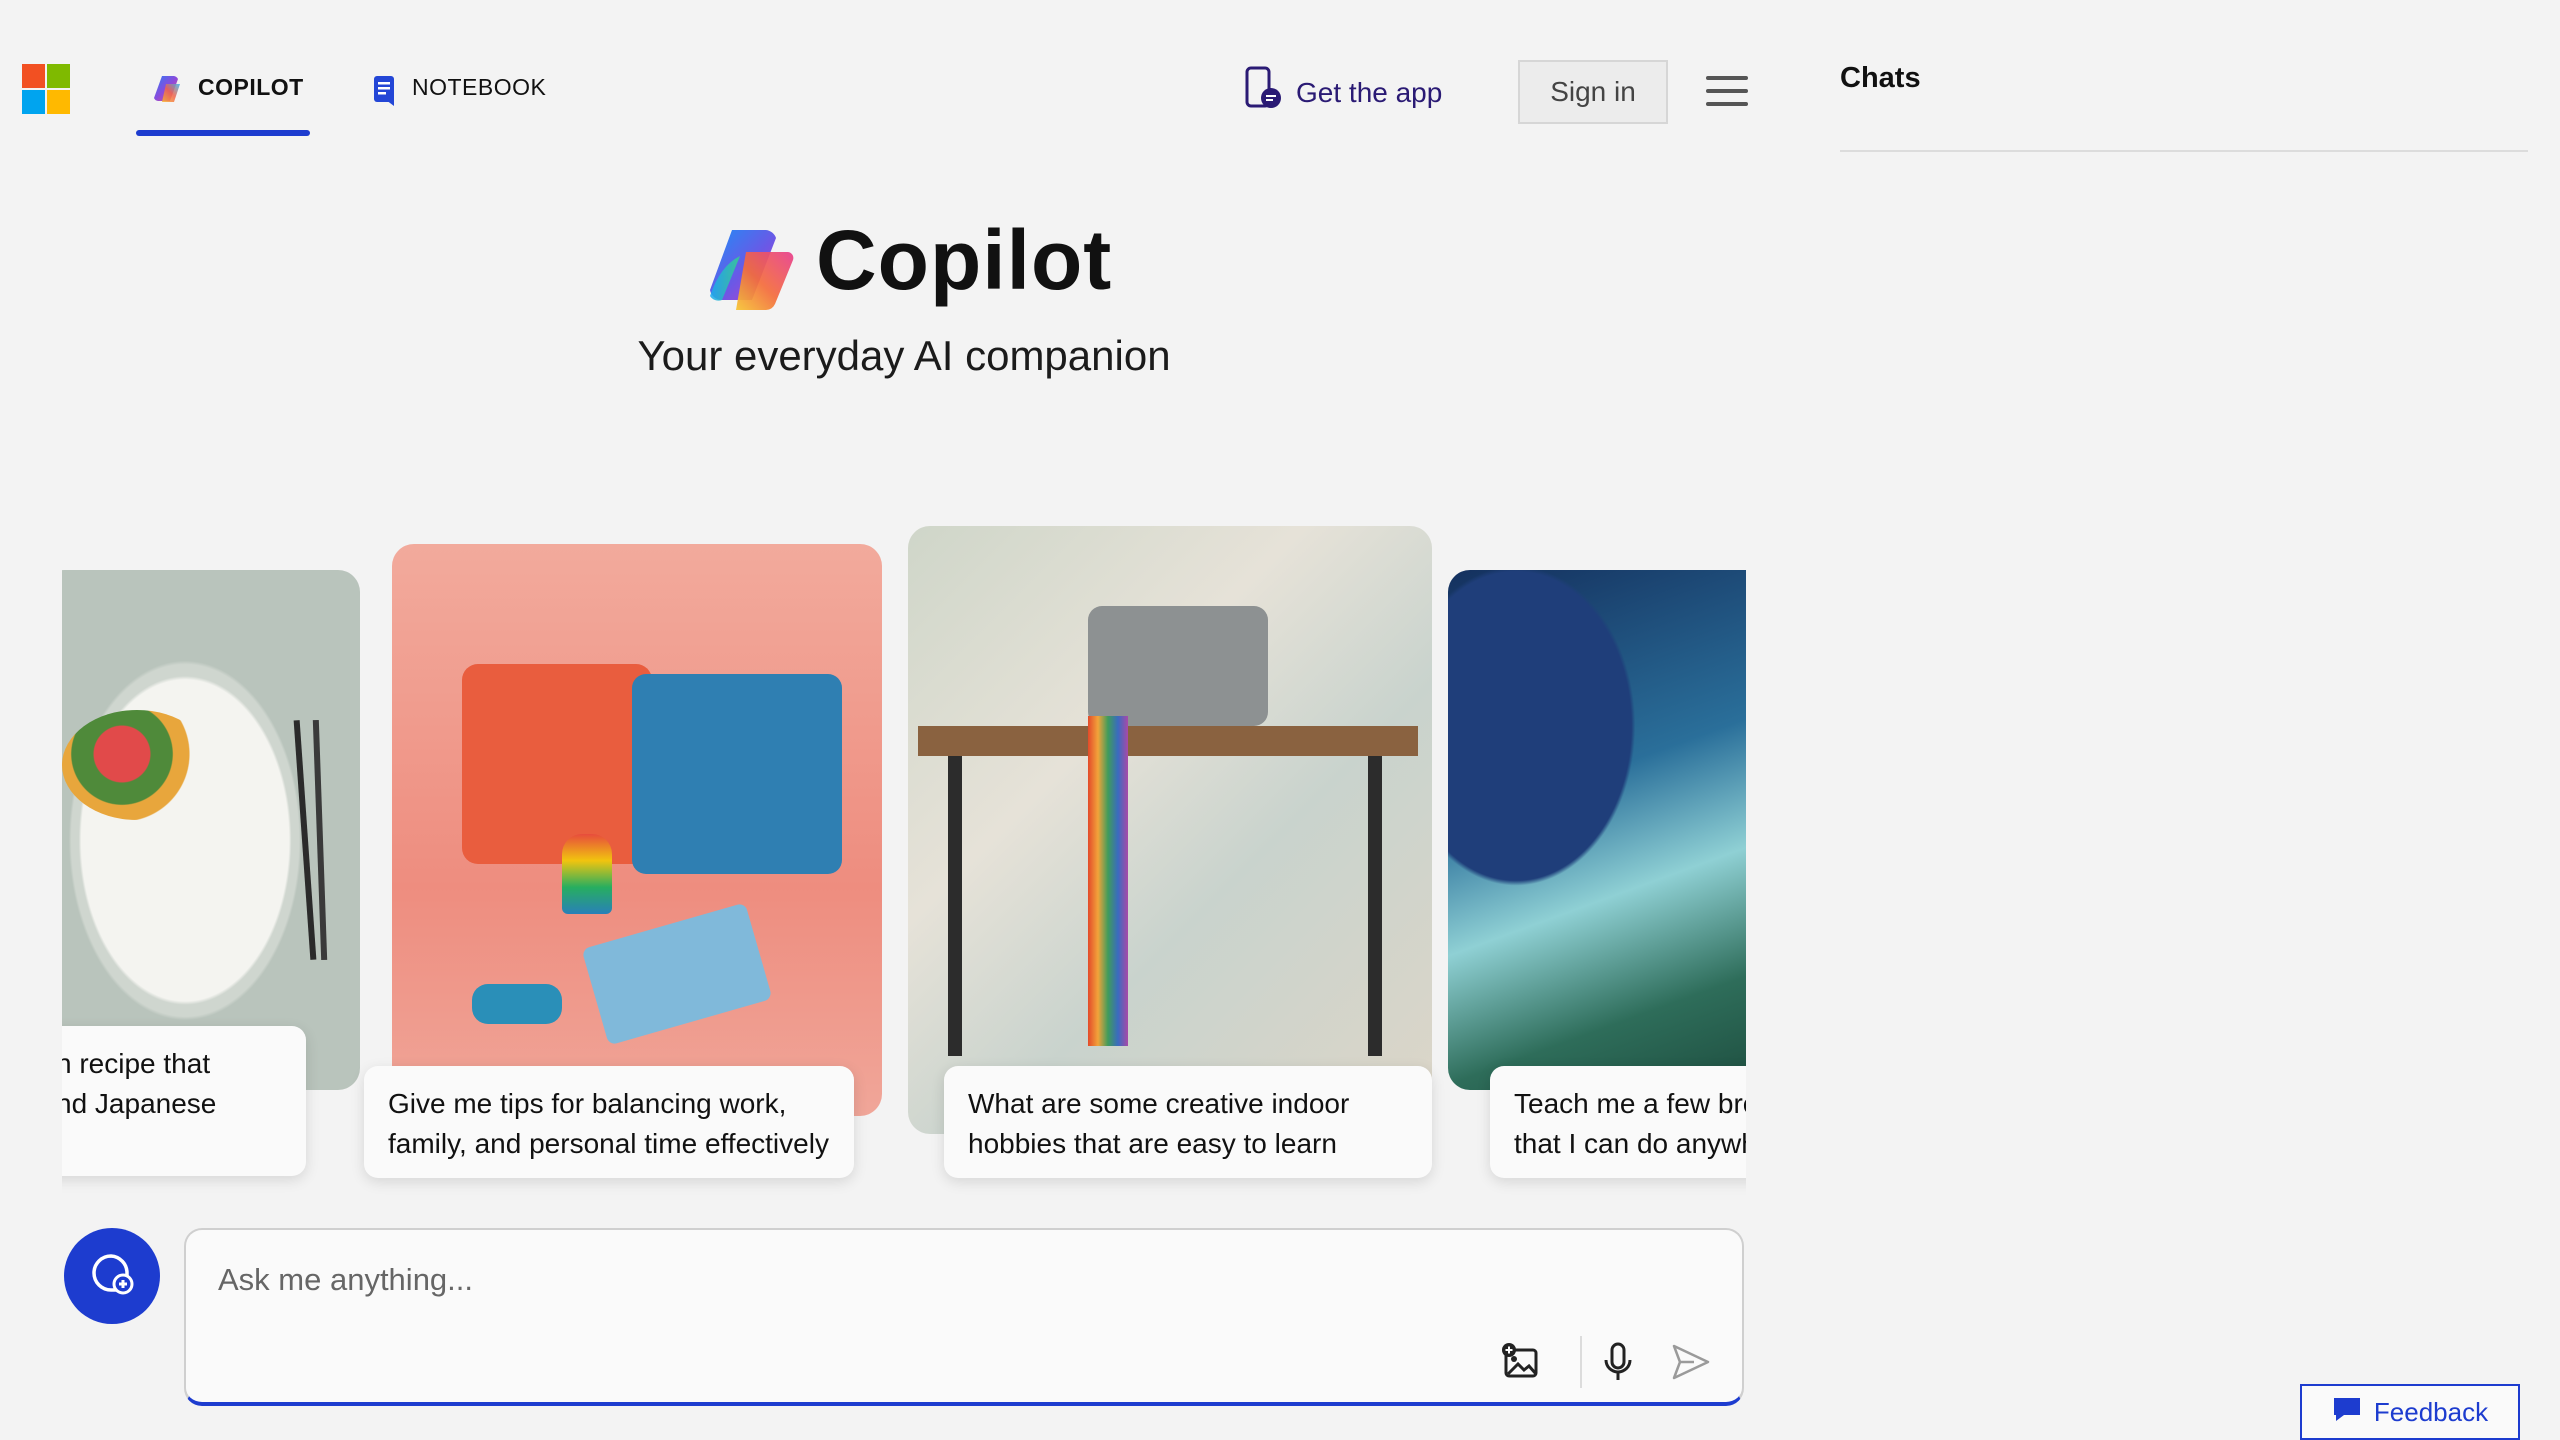 The image size is (2560, 1440). Describe the element at coordinates (46, 89) in the screenshot. I see `microsoft-logo` at that location.